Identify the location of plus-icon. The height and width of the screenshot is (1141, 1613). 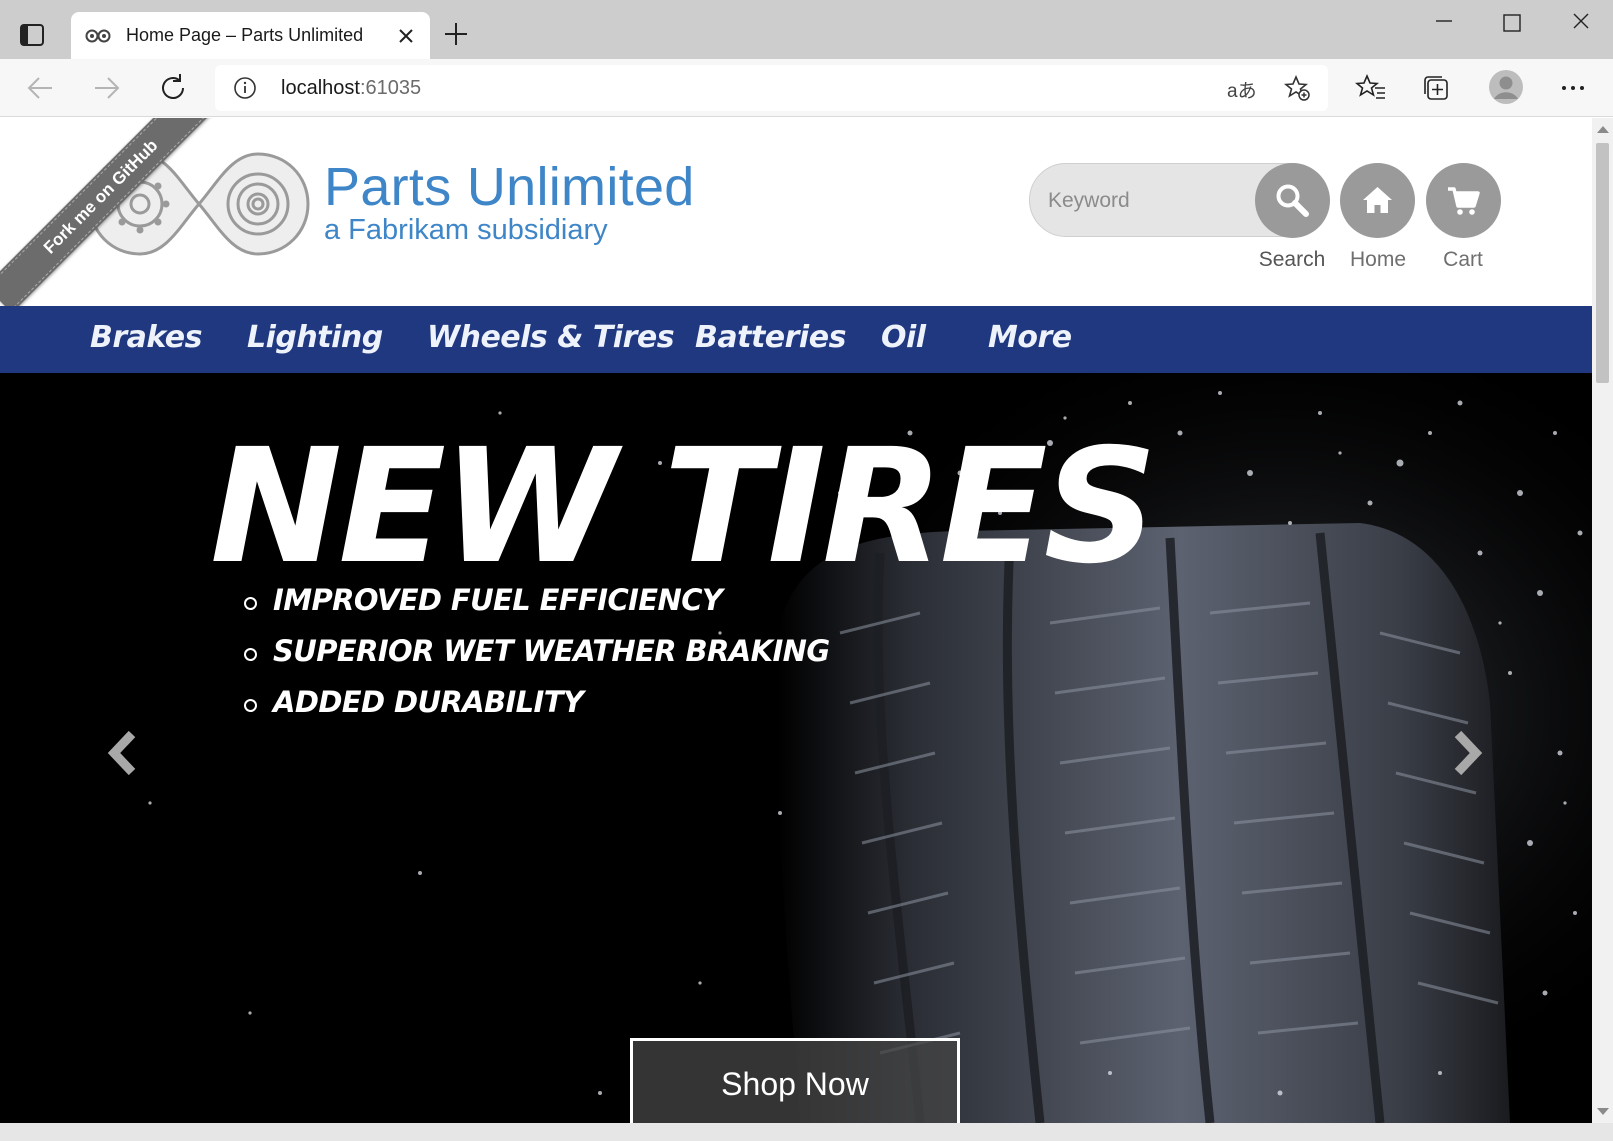
(456, 34).